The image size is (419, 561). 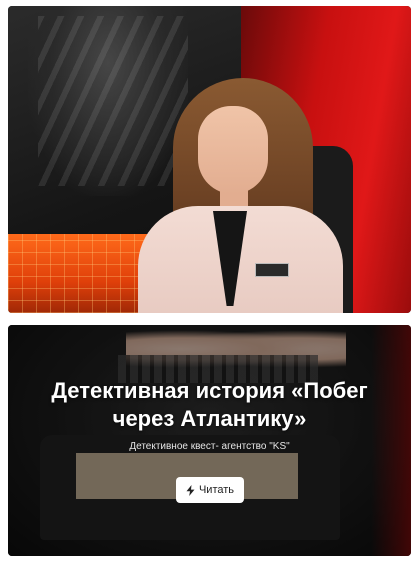 I want to click on article-subtitle: Детективное квест- агентство "KS", so click(x=209, y=446).